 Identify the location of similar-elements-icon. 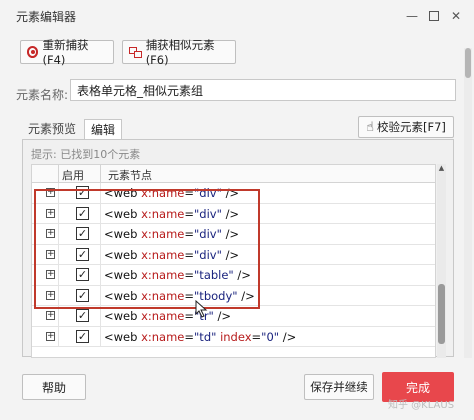
(135, 52).